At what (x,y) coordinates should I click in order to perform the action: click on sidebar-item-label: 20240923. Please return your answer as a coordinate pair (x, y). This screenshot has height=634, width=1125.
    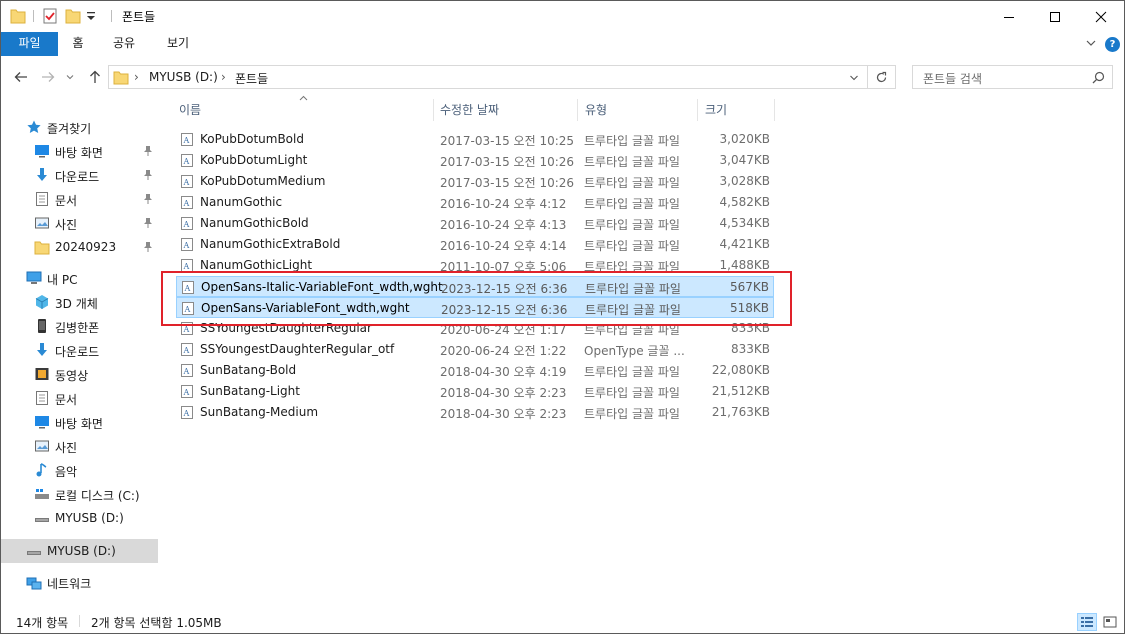
    Looking at the image, I should click on (86, 247).